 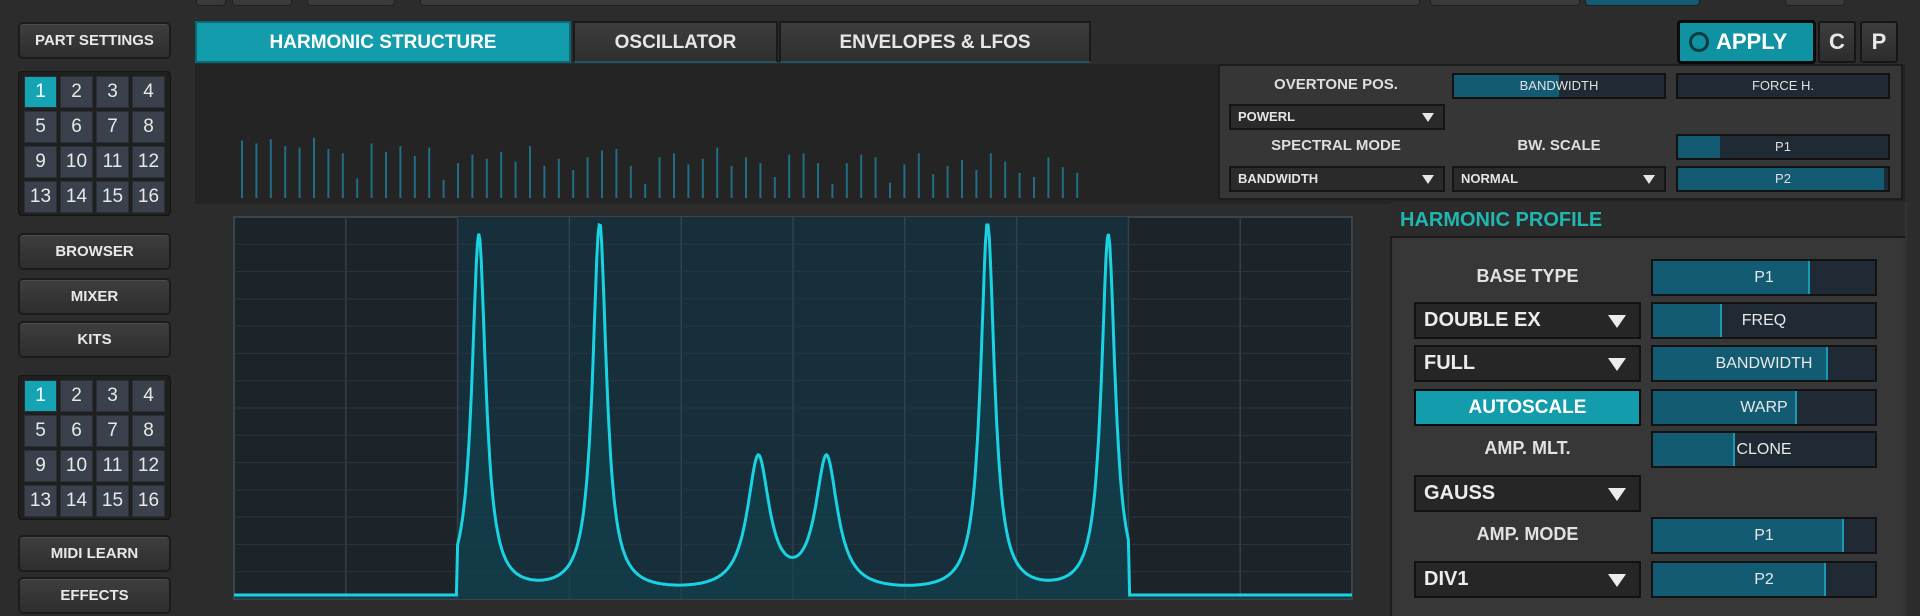 What do you see at coordinates (76, 162) in the screenshot?
I see `part-button-10: 10` at bounding box center [76, 162].